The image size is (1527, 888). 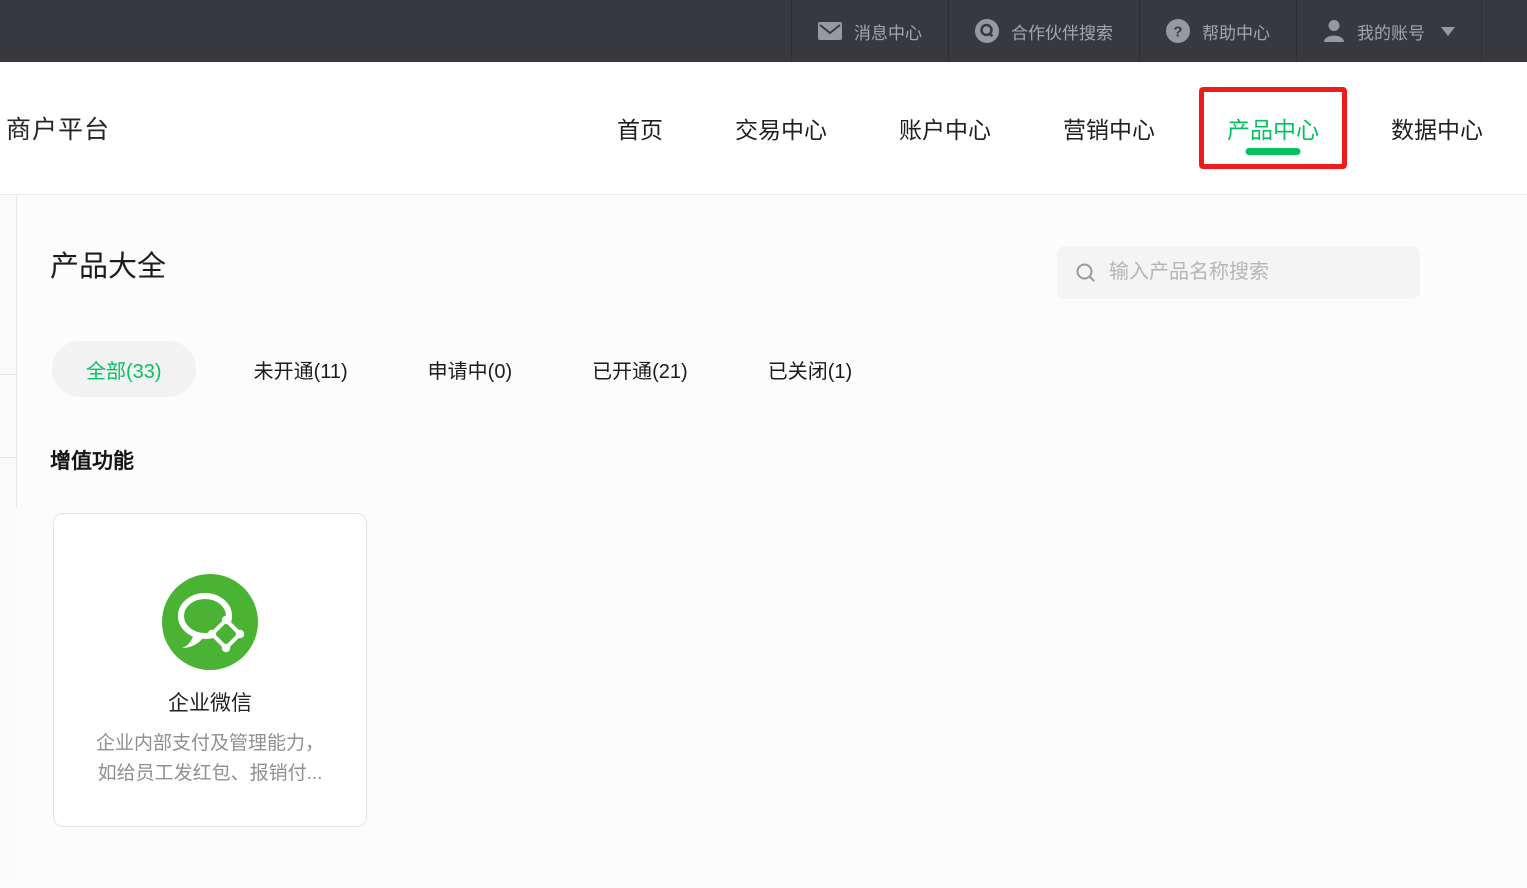 I want to click on topbar: 消息中心 合作伙伴搜索 ? 帮助中心 我的账号, so click(x=763, y=31).